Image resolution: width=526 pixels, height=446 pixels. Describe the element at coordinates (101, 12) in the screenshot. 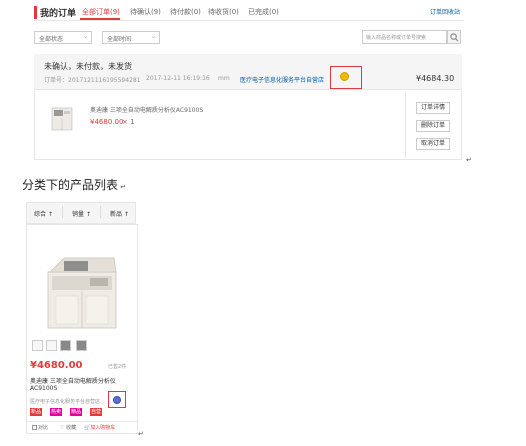

I see `tab-all-orders: 全部订单(9)` at that location.